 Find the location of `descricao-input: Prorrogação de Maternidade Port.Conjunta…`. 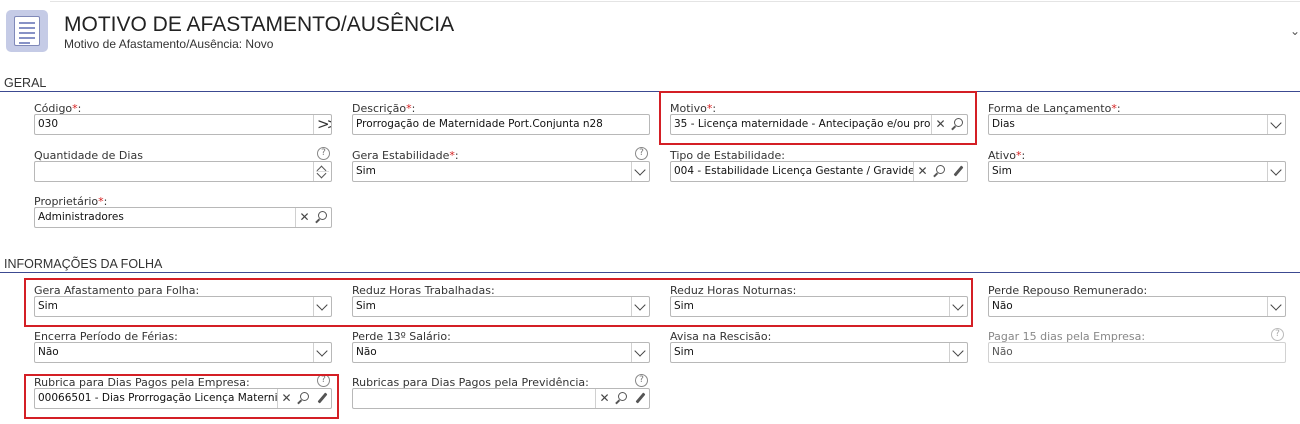

descricao-input: Prorrogação de Maternidade Port.Conjunta… is located at coordinates (501, 124).